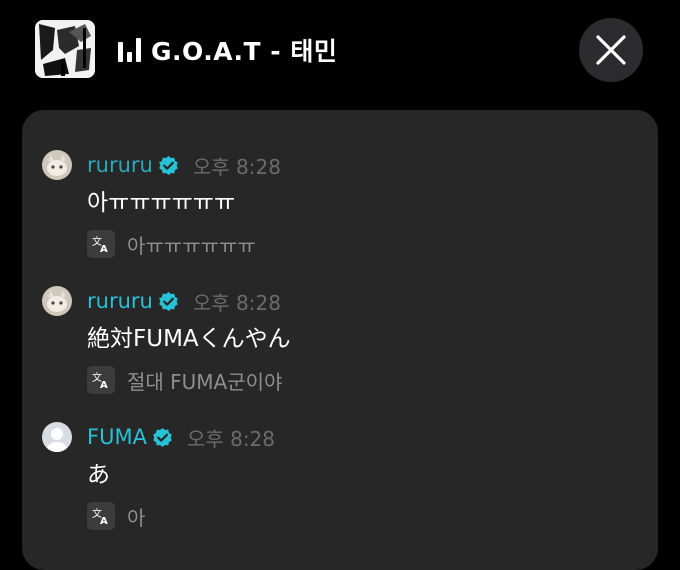 Image resolution: width=680 pixels, height=570 pixels. Describe the element at coordinates (364, 516) in the screenshot. I see `translation-row: 文 A 아` at that location.